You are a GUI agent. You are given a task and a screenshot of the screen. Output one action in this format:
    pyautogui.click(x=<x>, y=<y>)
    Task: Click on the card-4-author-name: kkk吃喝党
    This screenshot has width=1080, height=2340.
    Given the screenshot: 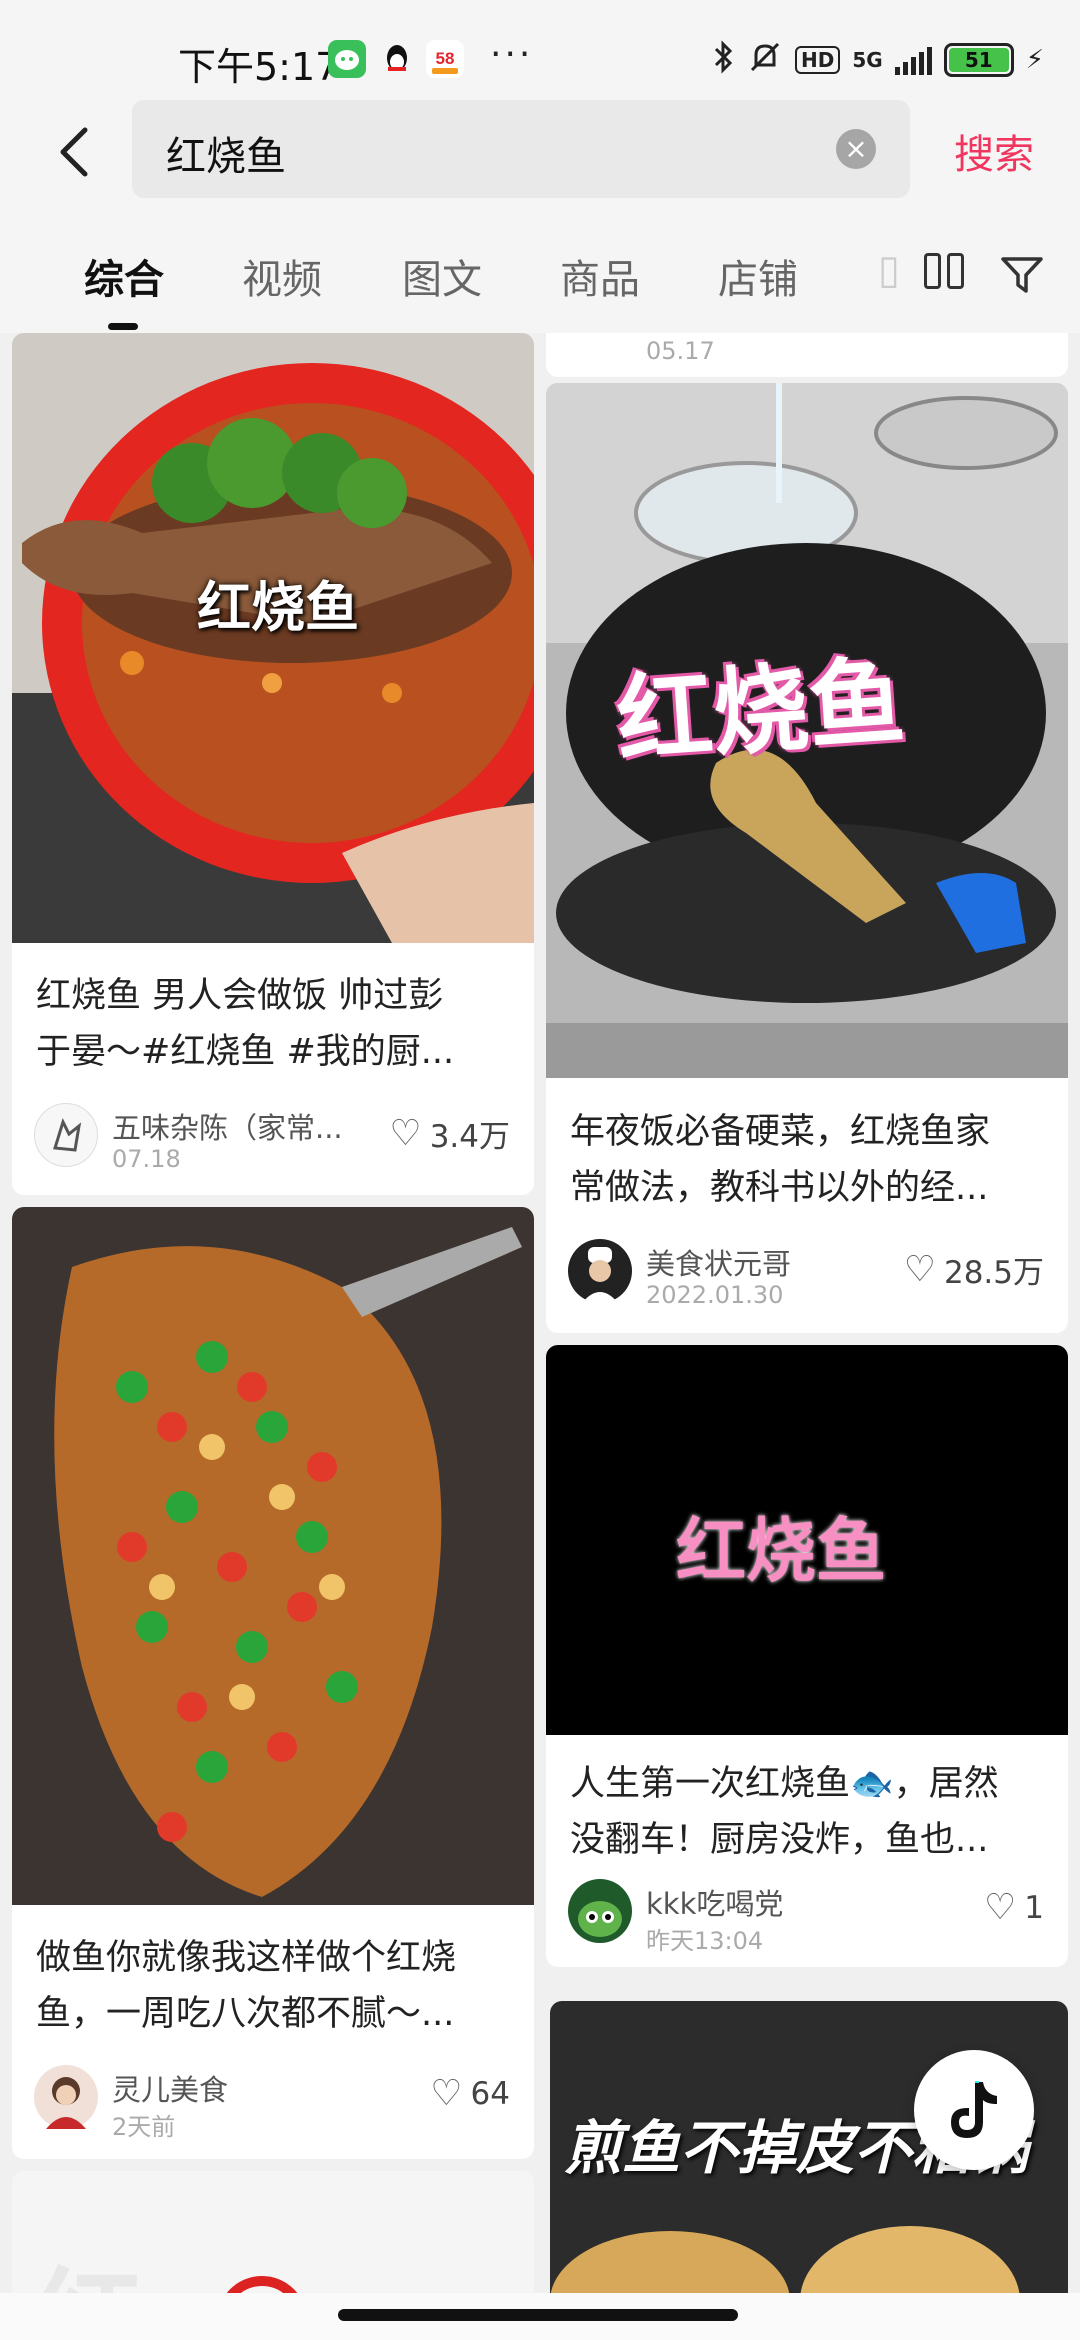 What is the action you would take?
    pyautogui.click(x=714, y=1902)
    